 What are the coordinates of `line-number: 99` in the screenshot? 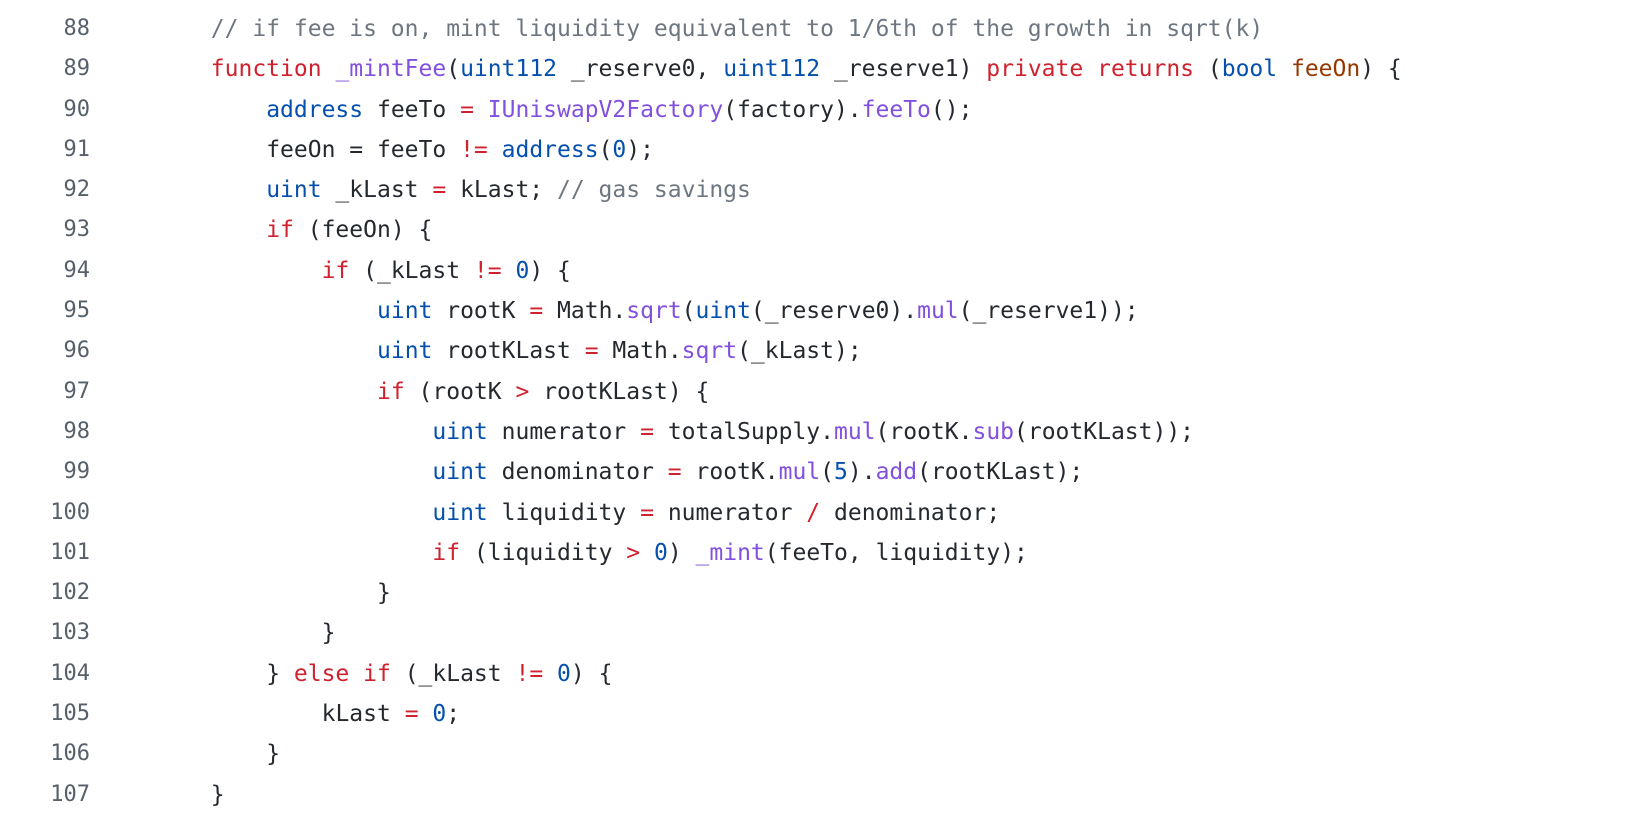 It's located at (45, 472).